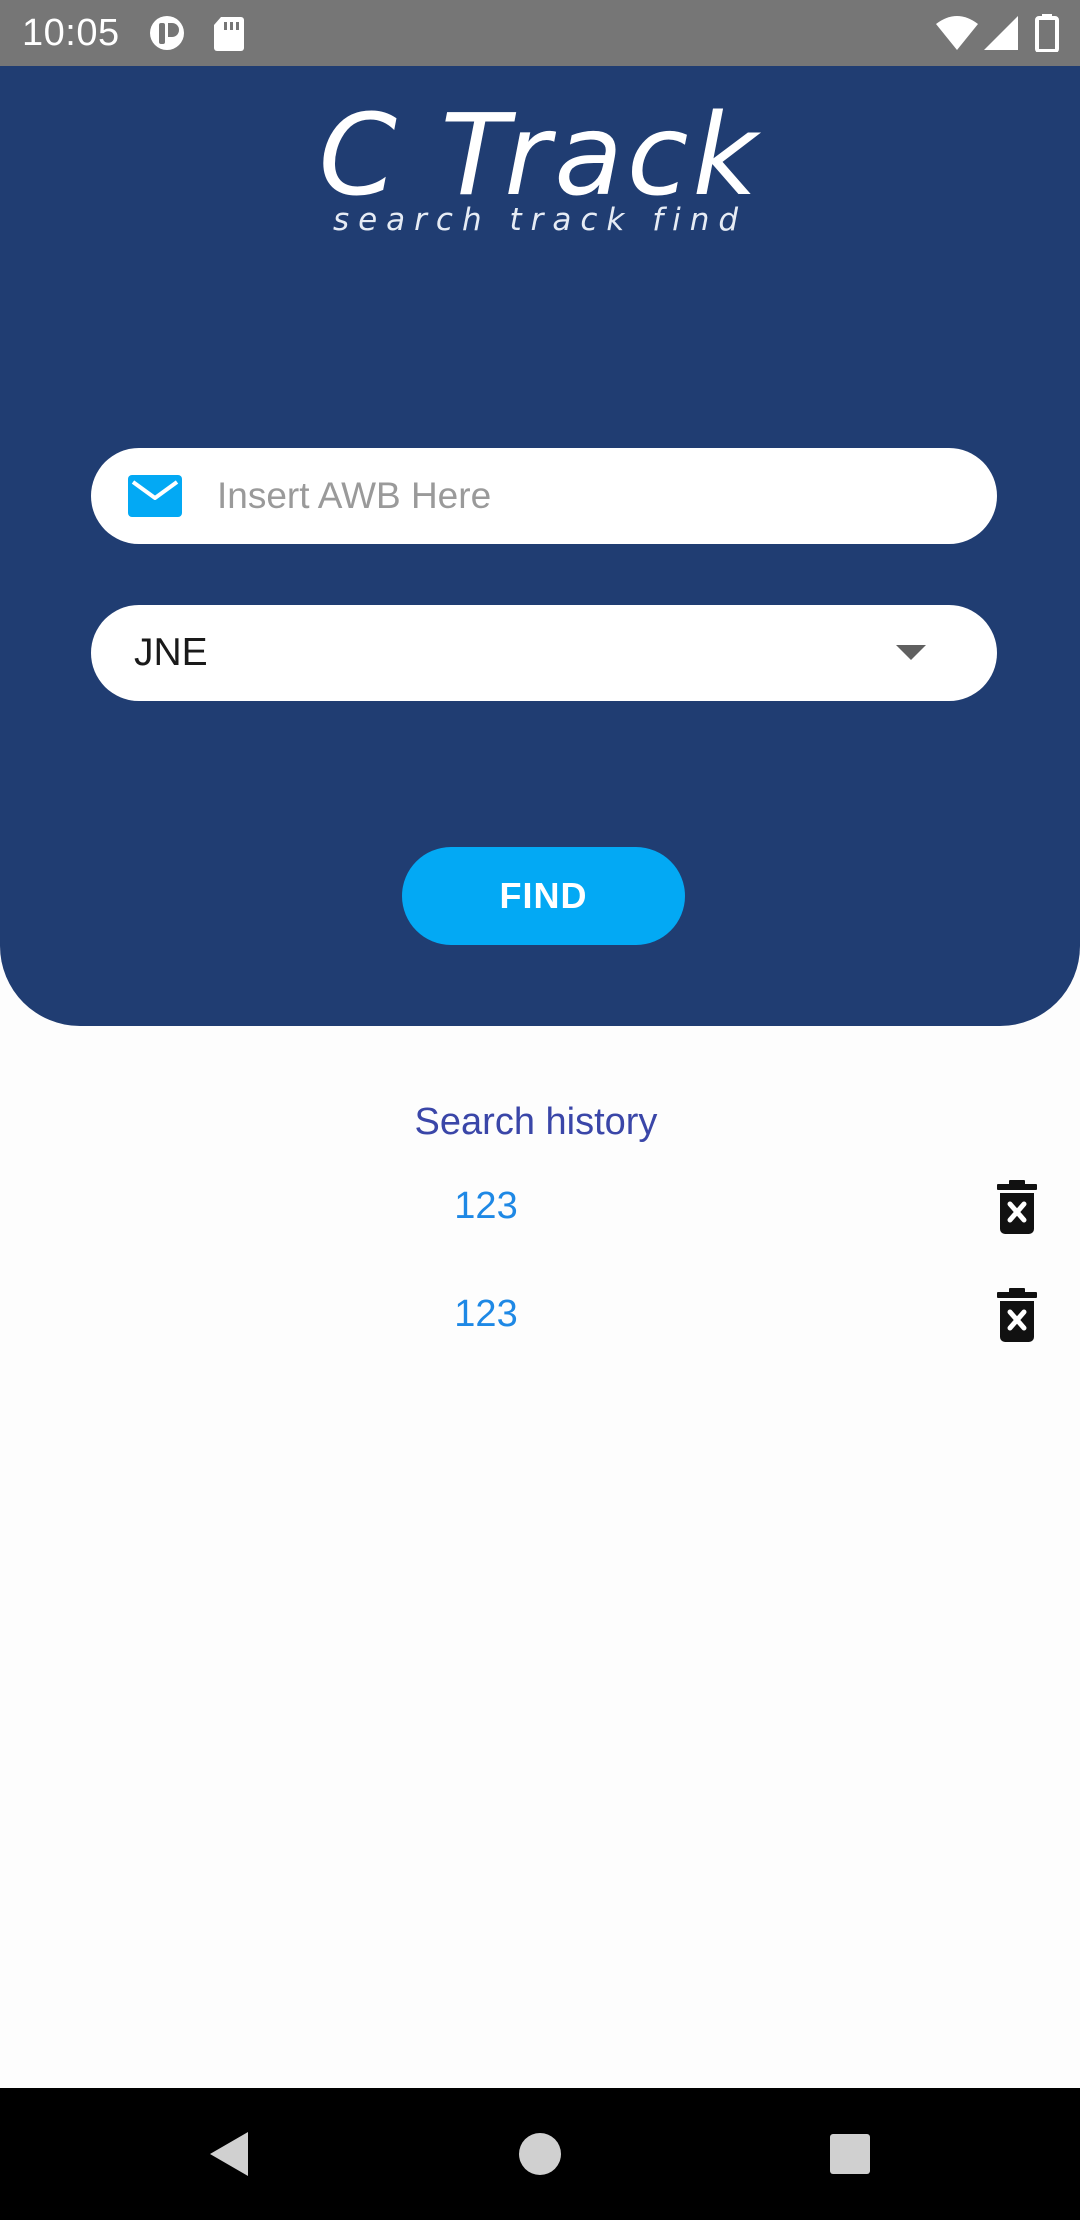 This screenshot has width=1080, height=2220. I want to click on status-time: 10:05, so click(71, 33).